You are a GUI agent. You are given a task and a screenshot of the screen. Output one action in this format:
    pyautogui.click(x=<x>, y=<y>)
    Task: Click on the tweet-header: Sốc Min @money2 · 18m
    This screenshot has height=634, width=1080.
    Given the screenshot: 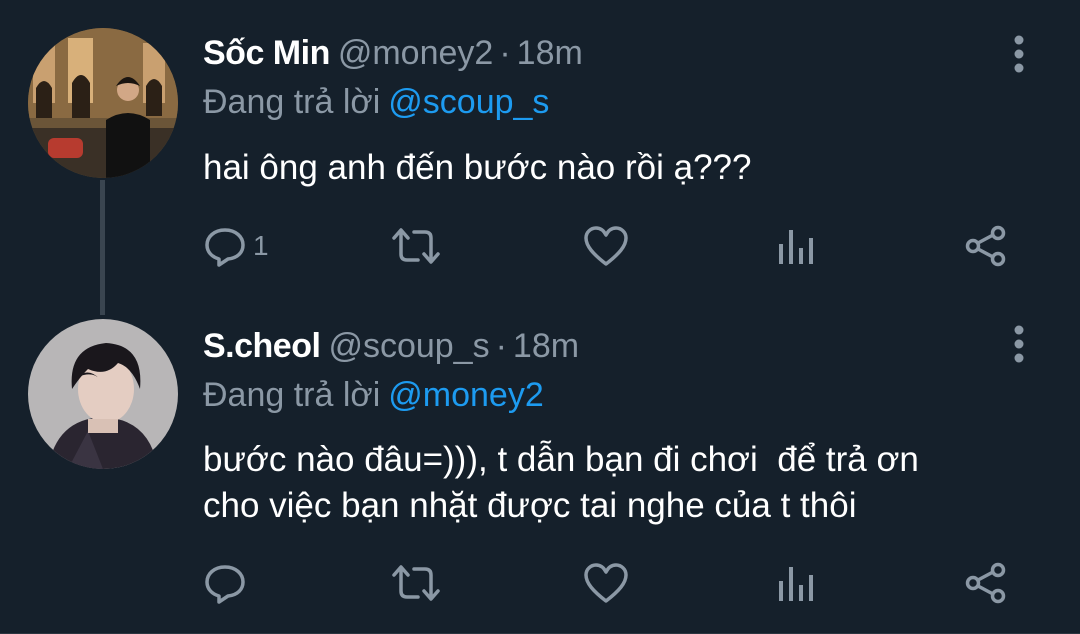 What is the action you would take?
    pyautogui.click(x=393, y=53)
    